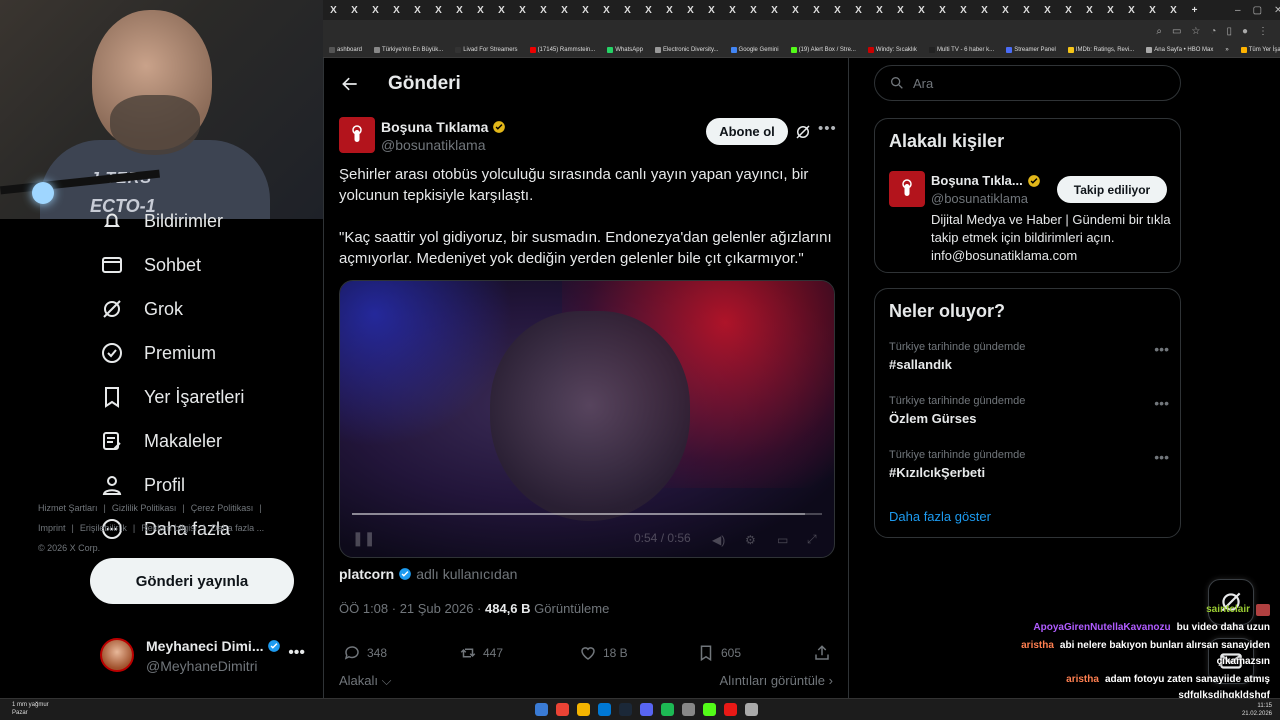 The height and width of the screenshot is (720, 1280). Describe the element at coordinates (1245, 31) in the screenshot. I see `profile-icon: ●` at that location.